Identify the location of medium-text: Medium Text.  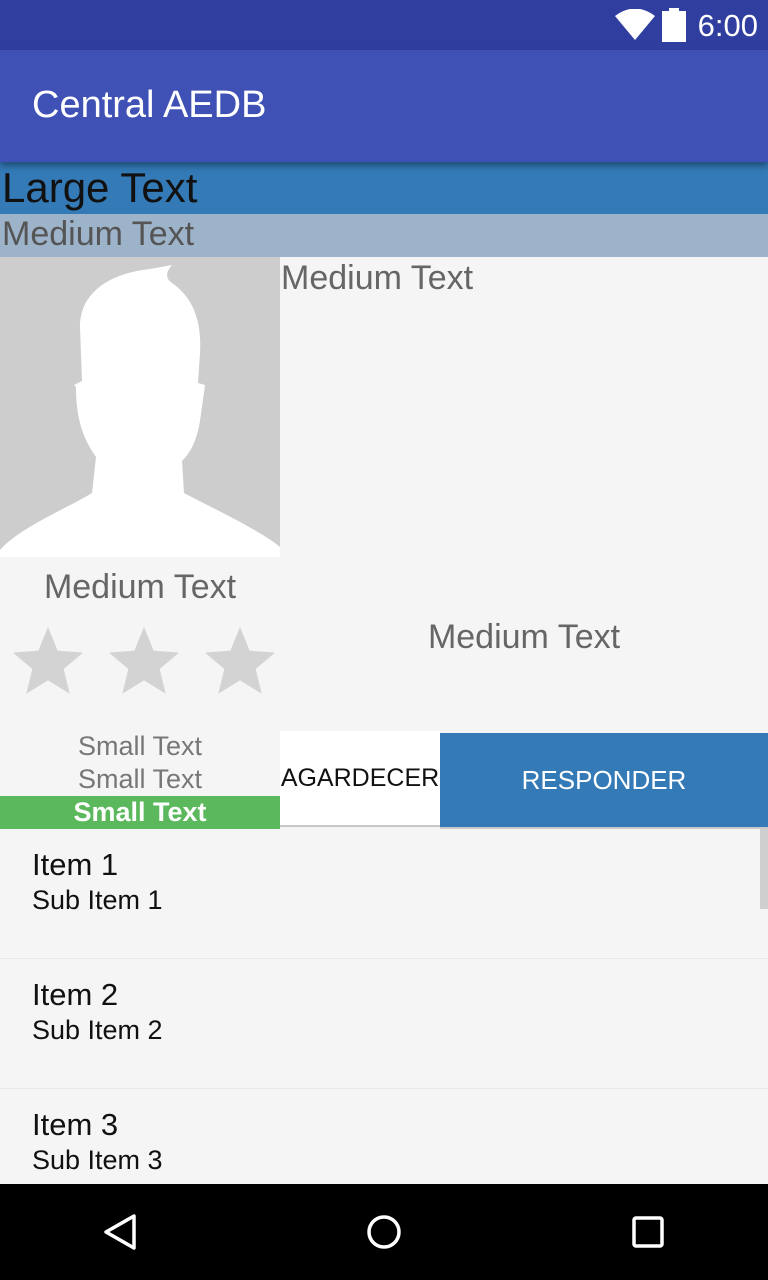
(98, 234).